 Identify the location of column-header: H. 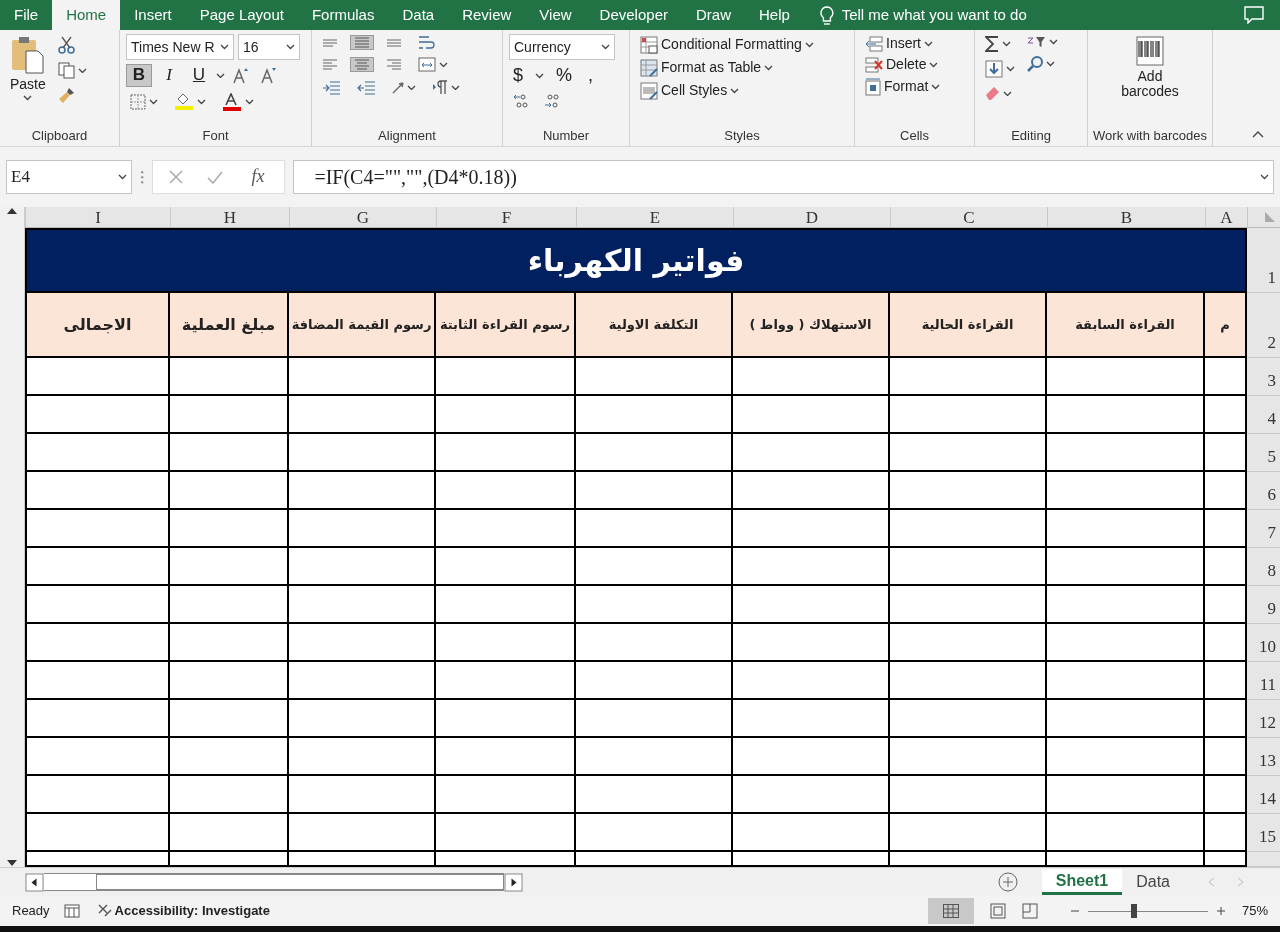
(229, 217).